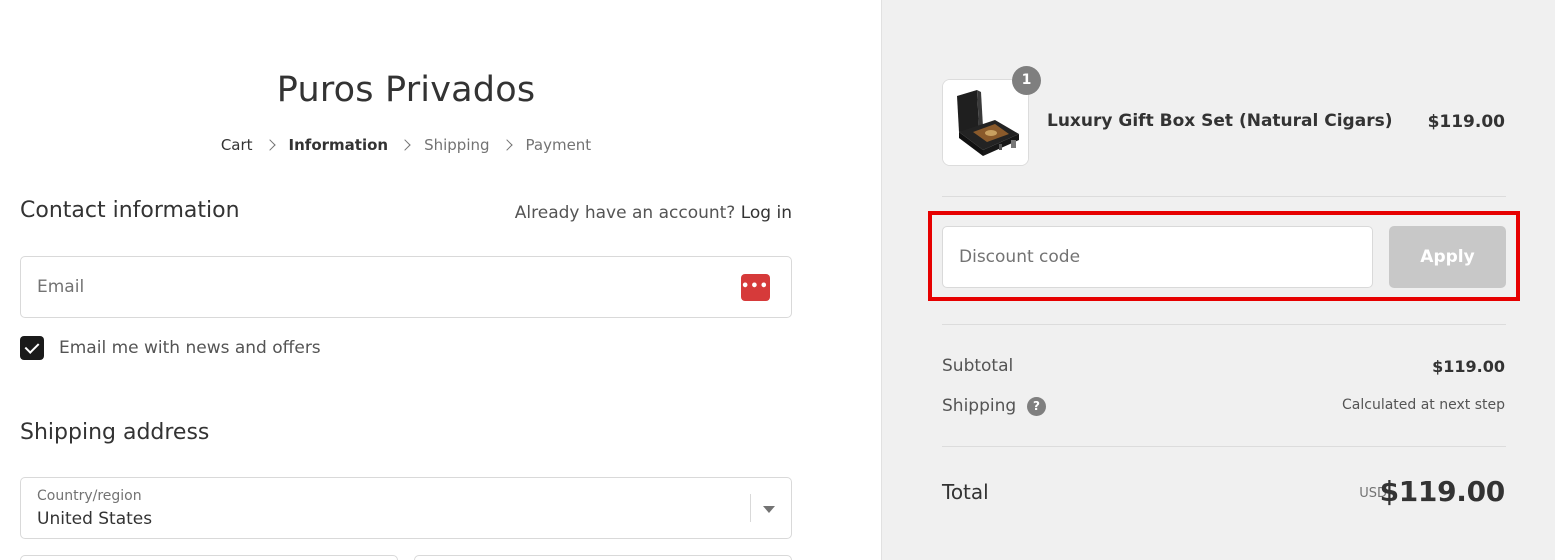  Describe the element at coordinates (361, 287) in the screenshot. I see `email-field` at that location.